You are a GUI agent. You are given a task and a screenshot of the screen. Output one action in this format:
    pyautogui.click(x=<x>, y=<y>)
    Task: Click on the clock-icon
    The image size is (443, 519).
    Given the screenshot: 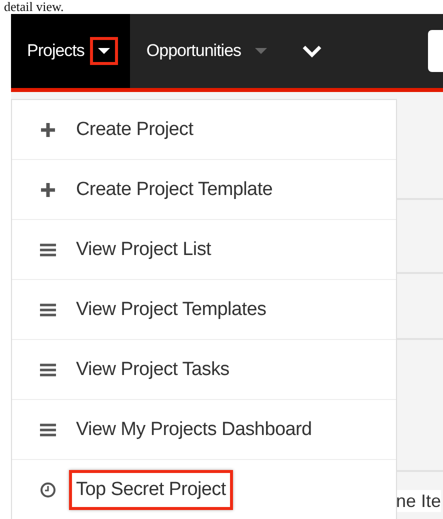 What is the action you would take?
    pyautogui.click(x=48, y=490)
    